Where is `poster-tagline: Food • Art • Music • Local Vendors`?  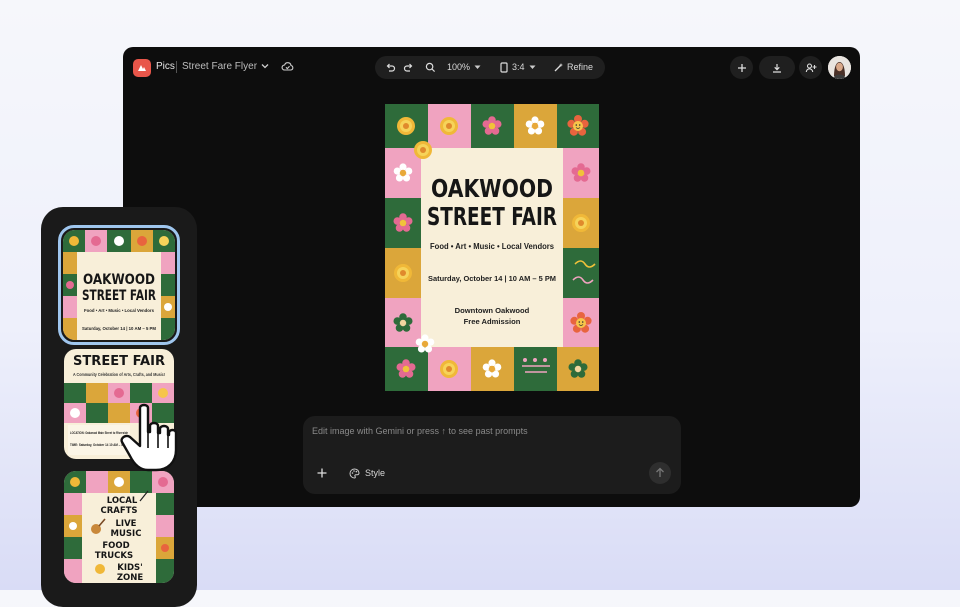 poster-tagline: Food • Art • Music • Local Vendors is located at coordinates (492, 246).